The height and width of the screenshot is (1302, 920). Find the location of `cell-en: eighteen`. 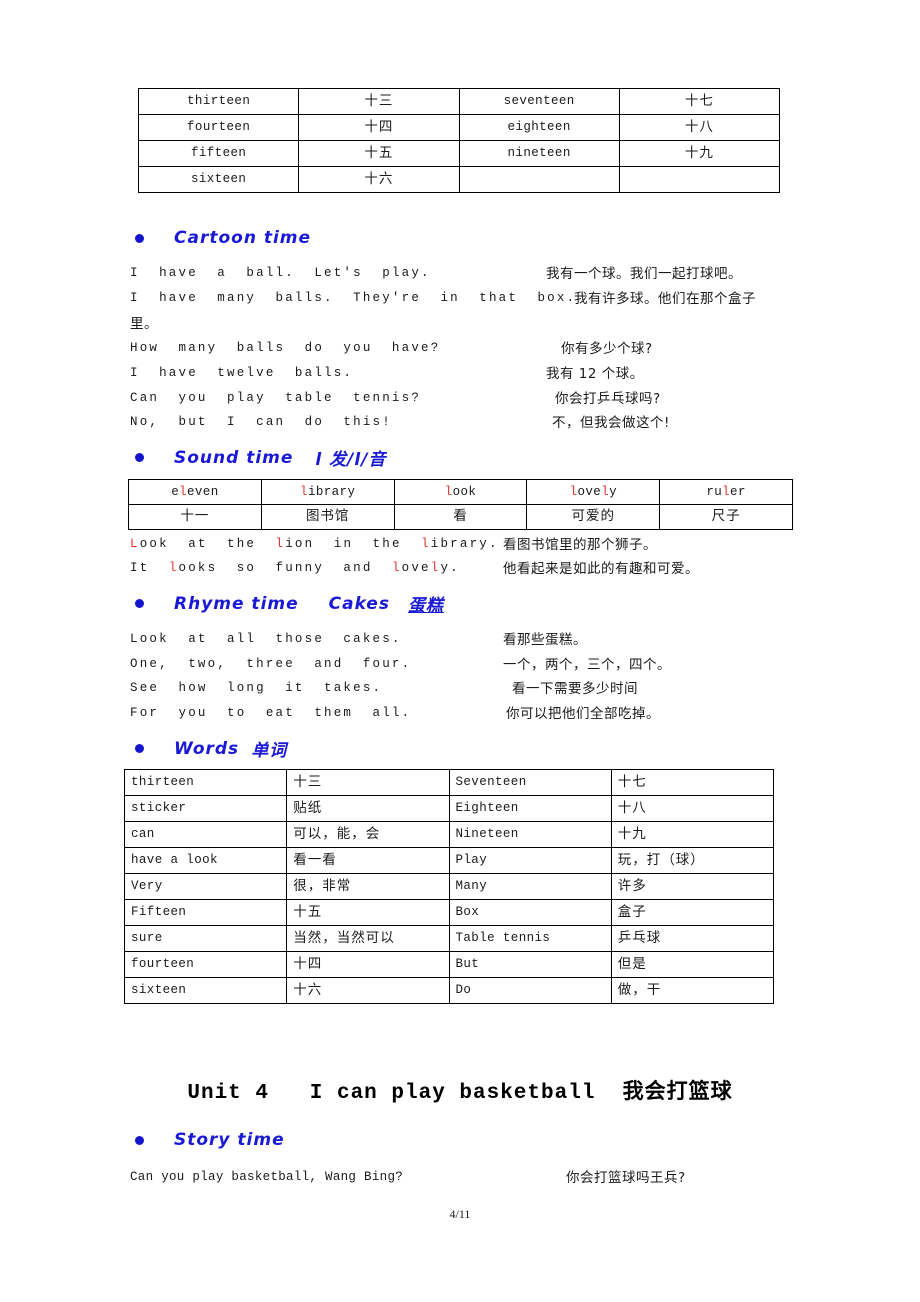

cell-en: eighteen is located at coordinates (539, 127).